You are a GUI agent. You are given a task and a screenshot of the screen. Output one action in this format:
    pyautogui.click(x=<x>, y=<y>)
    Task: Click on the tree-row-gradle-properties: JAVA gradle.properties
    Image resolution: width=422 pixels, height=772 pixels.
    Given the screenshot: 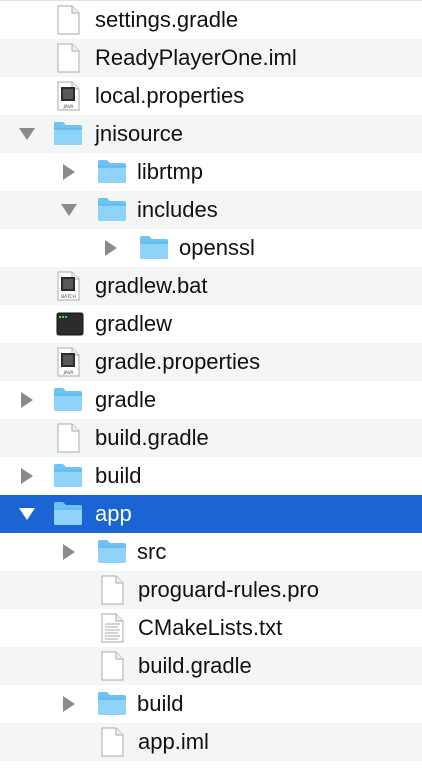 What is the action you would take?
    pyautogui.click(x=211, y=362)
    